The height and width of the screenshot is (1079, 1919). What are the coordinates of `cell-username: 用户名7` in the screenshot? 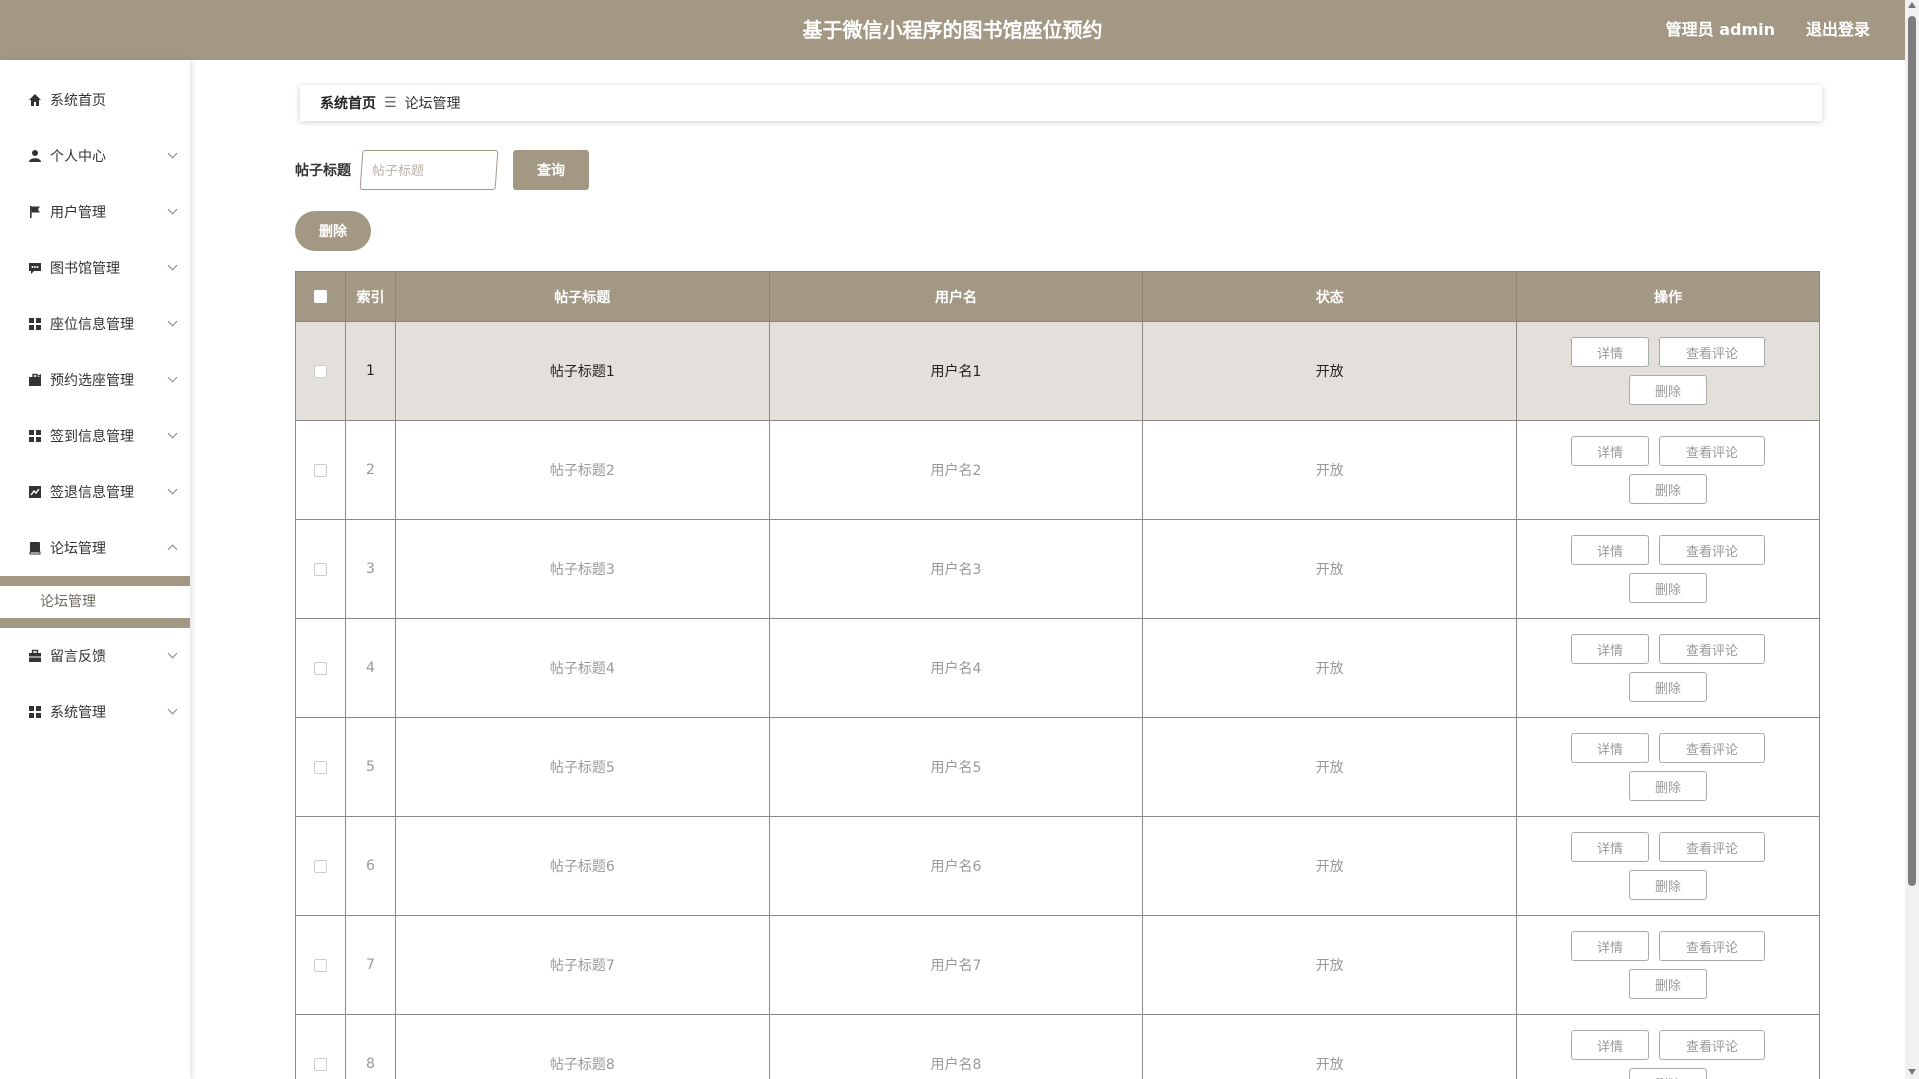 It's located at (956, 965).